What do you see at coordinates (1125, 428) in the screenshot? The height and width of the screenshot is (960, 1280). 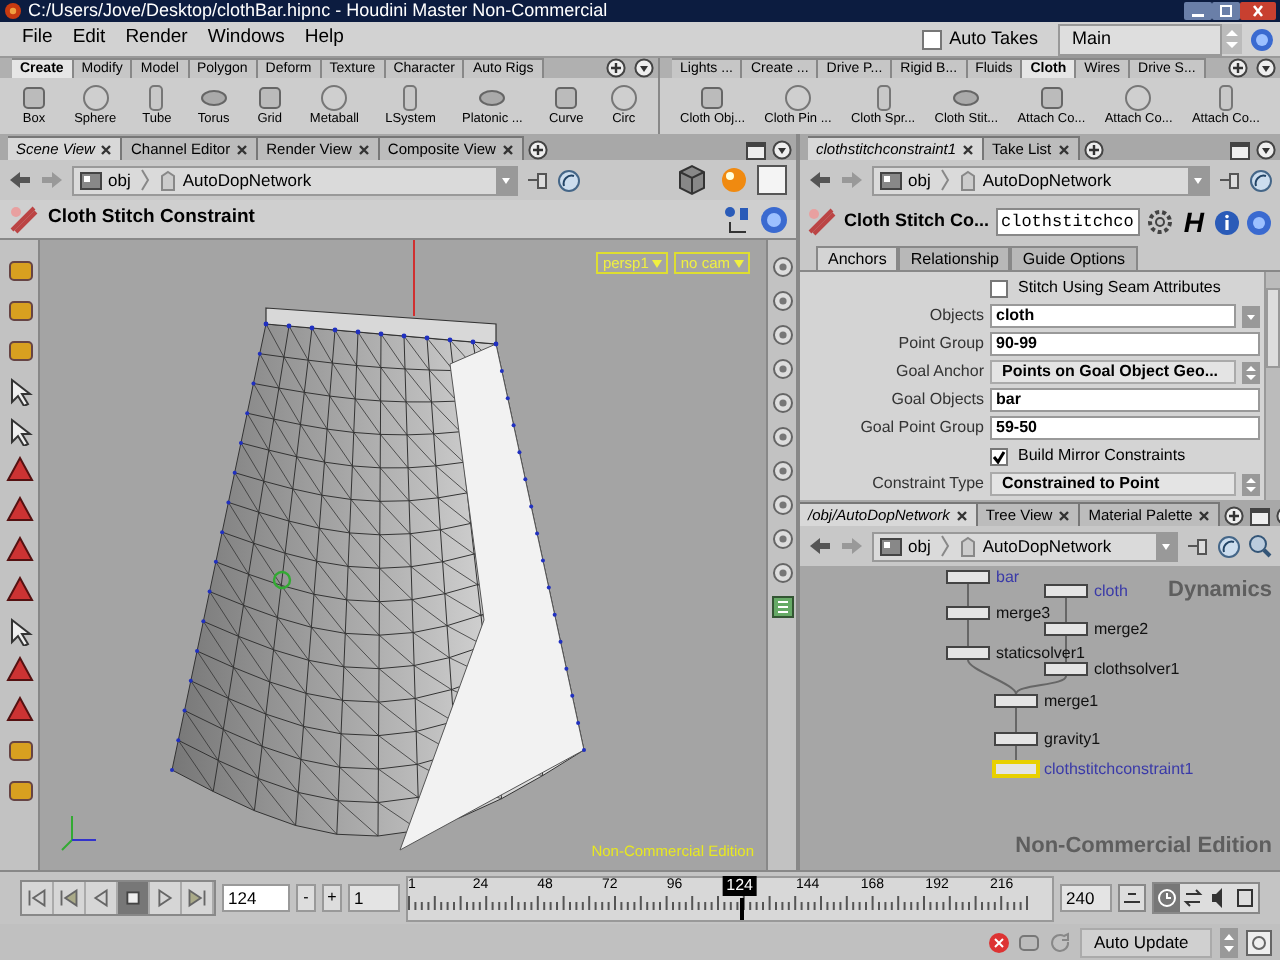 I see `text-field: 59-50` at bounding box center [1125, 428].